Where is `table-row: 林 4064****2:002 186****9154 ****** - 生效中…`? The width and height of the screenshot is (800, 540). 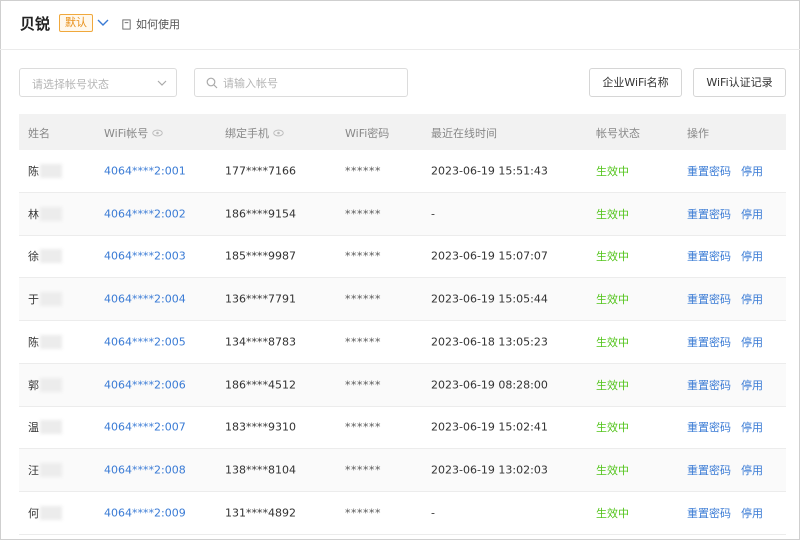
table-row: 林 4064****2:002 186****9154 ****** - 生效中… is located at coordinates (402, 214).